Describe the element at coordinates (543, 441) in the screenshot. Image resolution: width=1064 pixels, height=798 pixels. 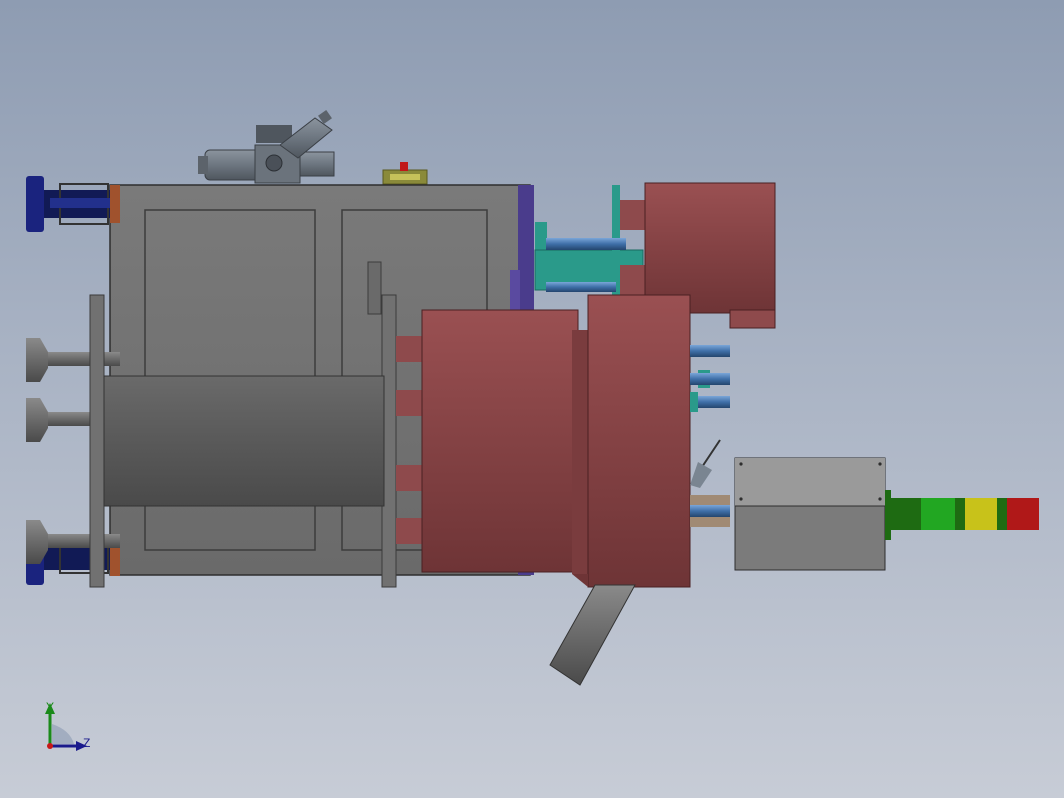
I see `lower-mold-block` at that location.